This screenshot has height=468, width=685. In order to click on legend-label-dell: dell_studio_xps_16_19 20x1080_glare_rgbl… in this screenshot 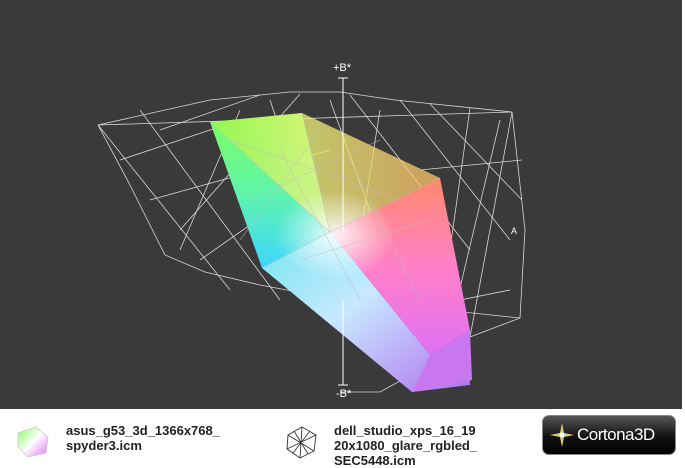, I will do `click(406, 445)`.